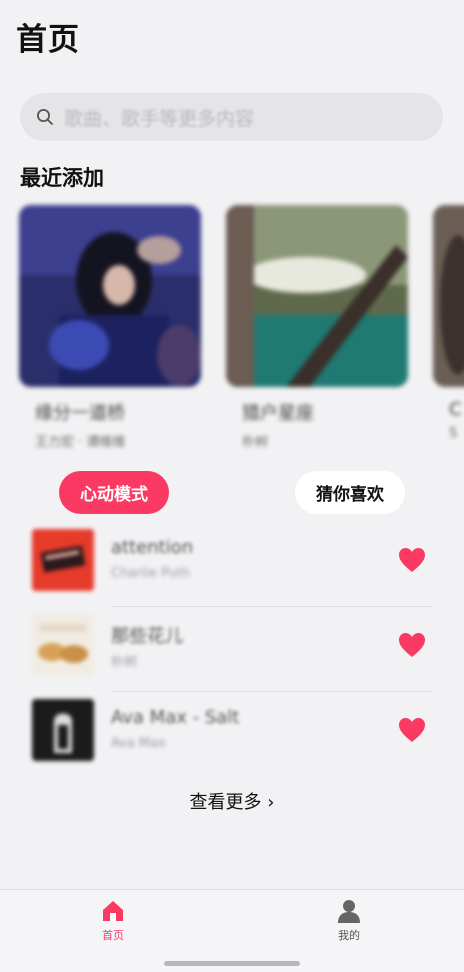 This screenshot has height=972, width=464. I want to click on recent-card: 缘分一道桥 王力宏 · 谭维维, so click(110, 327).